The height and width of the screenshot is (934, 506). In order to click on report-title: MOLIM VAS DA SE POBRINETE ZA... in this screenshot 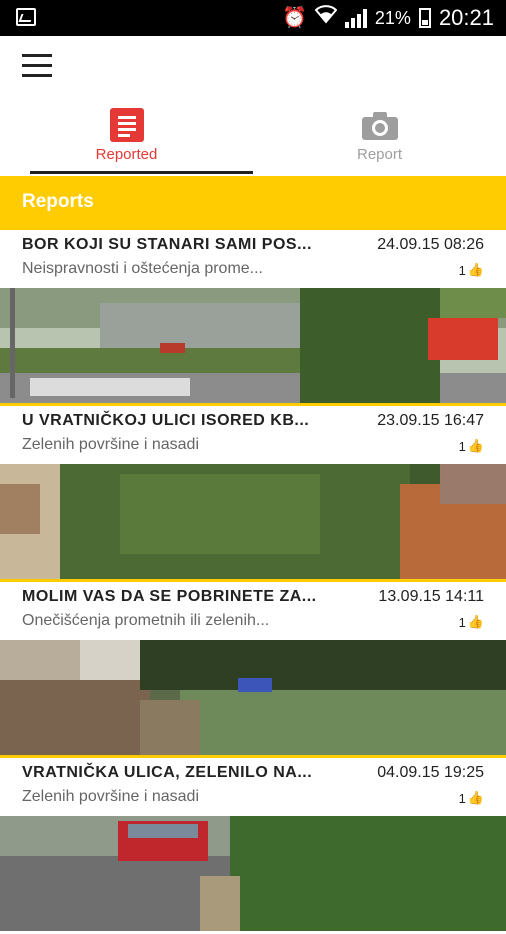, I will do `click(169, 596)`.